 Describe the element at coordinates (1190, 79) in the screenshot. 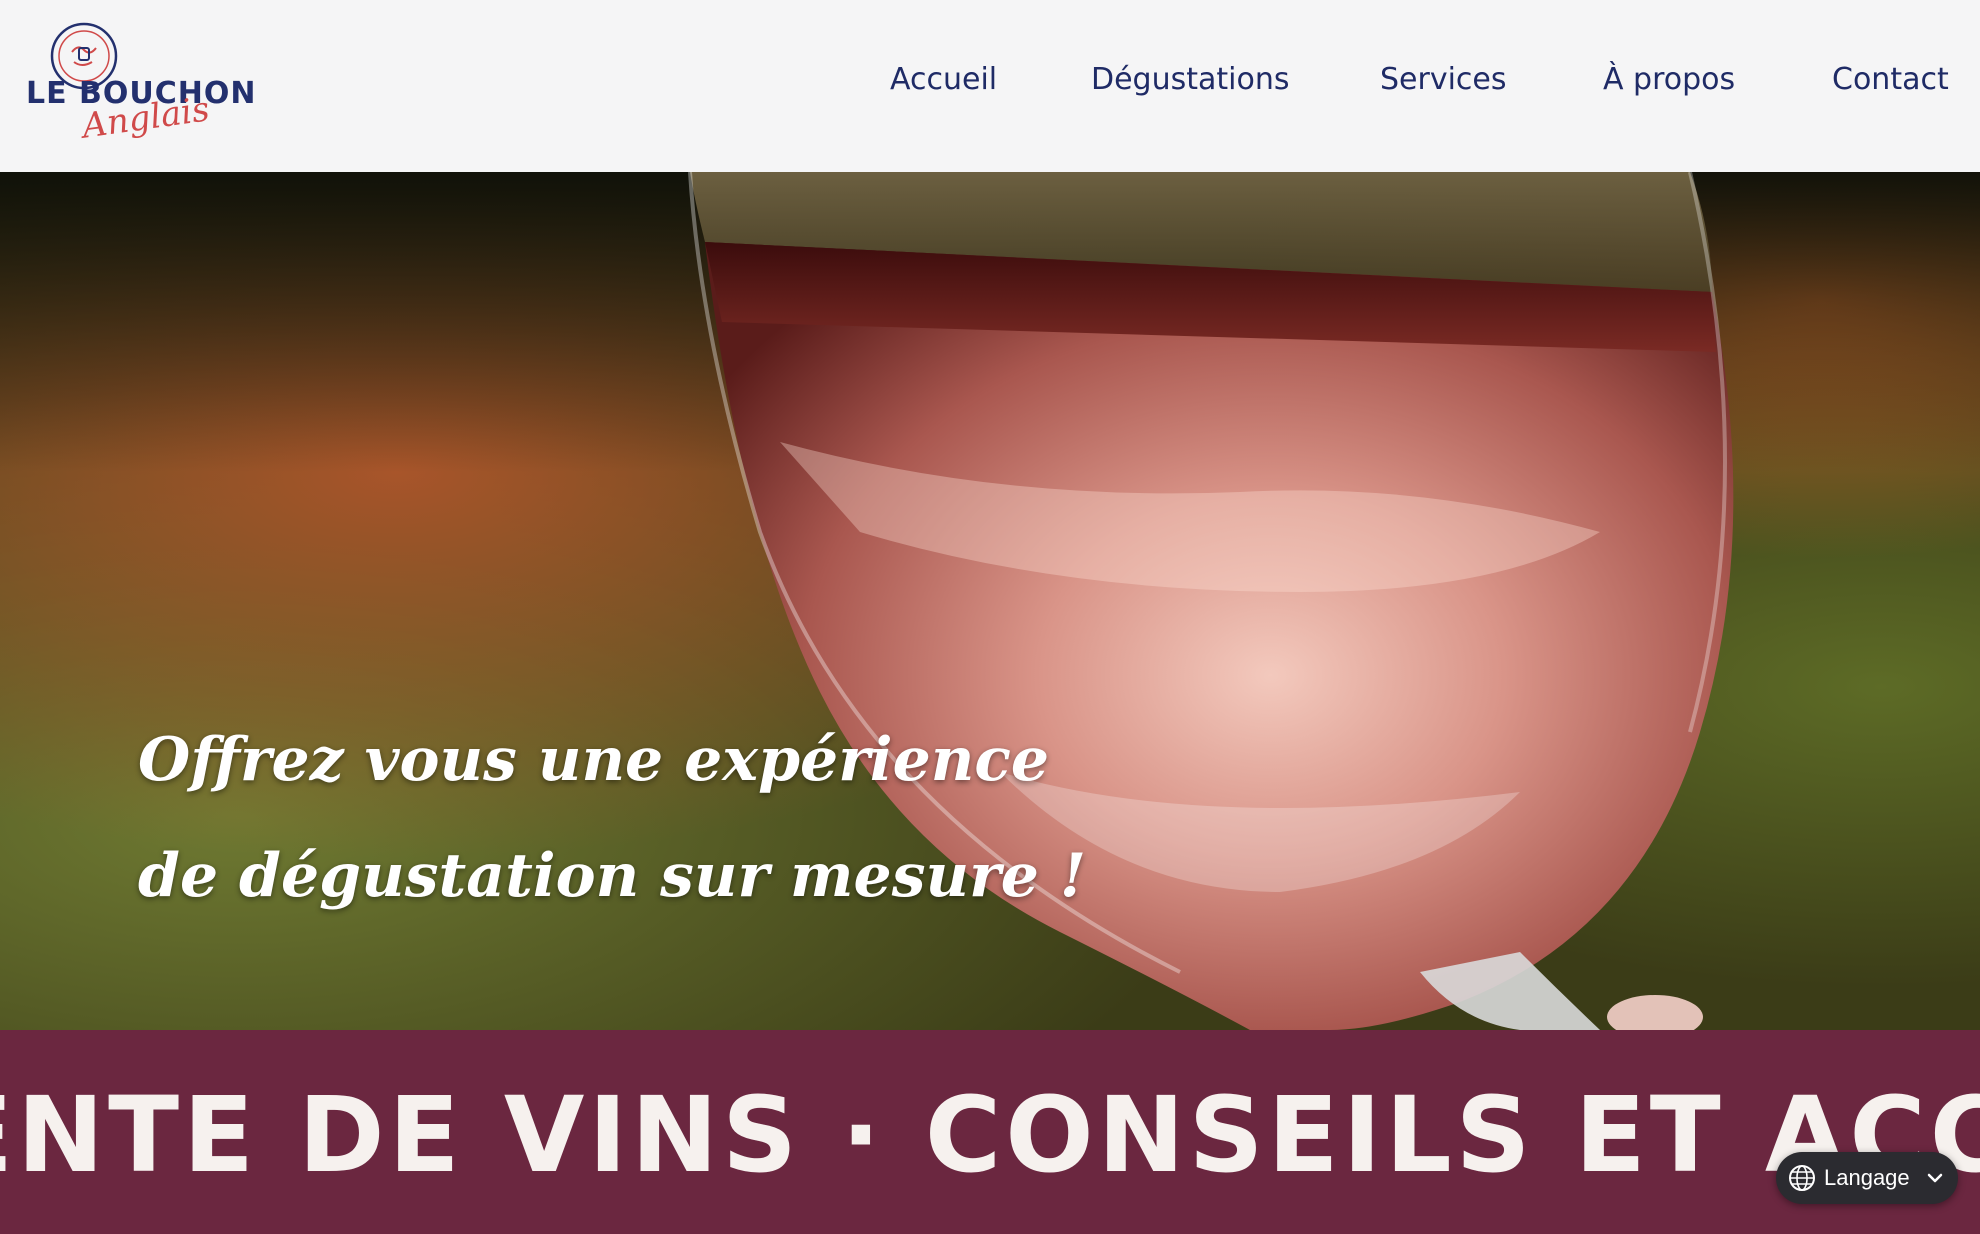

I see `nav-item-degustations: Dégustations` at that location.